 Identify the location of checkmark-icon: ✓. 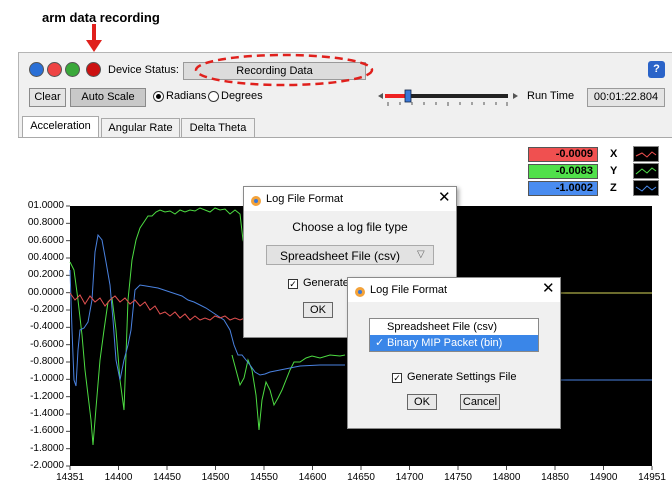
(380, 343).